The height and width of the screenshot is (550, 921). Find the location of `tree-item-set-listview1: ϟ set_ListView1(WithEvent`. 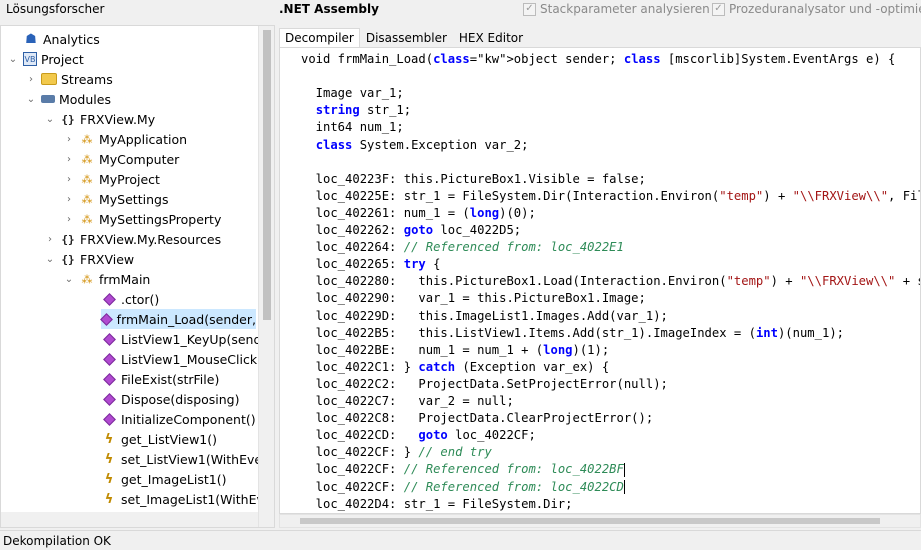

tree-item-set-listview1: ϟ set_ListView1(WithEvent is located at coordinates (188, 459).